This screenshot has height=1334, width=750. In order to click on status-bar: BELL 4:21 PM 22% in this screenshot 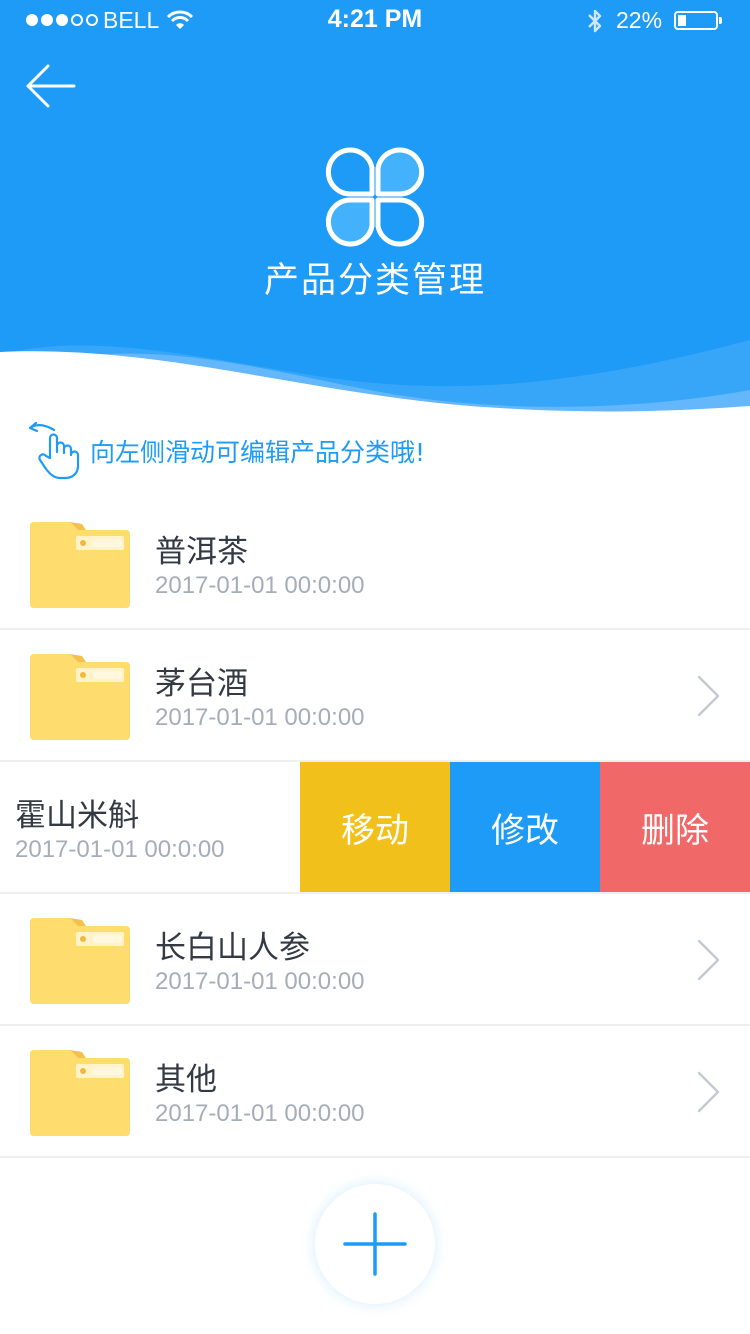, I will do `click(375, 20)`.